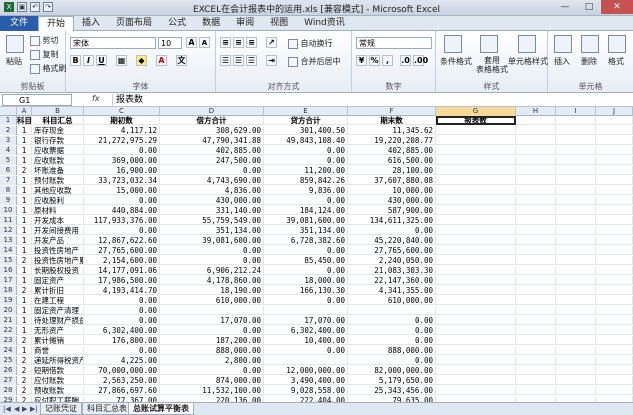 The image size is (633, 415). Describe the element at coordinates (392, 350) in the screenshot. I see `grid-cell: 888,000.00` at that location.